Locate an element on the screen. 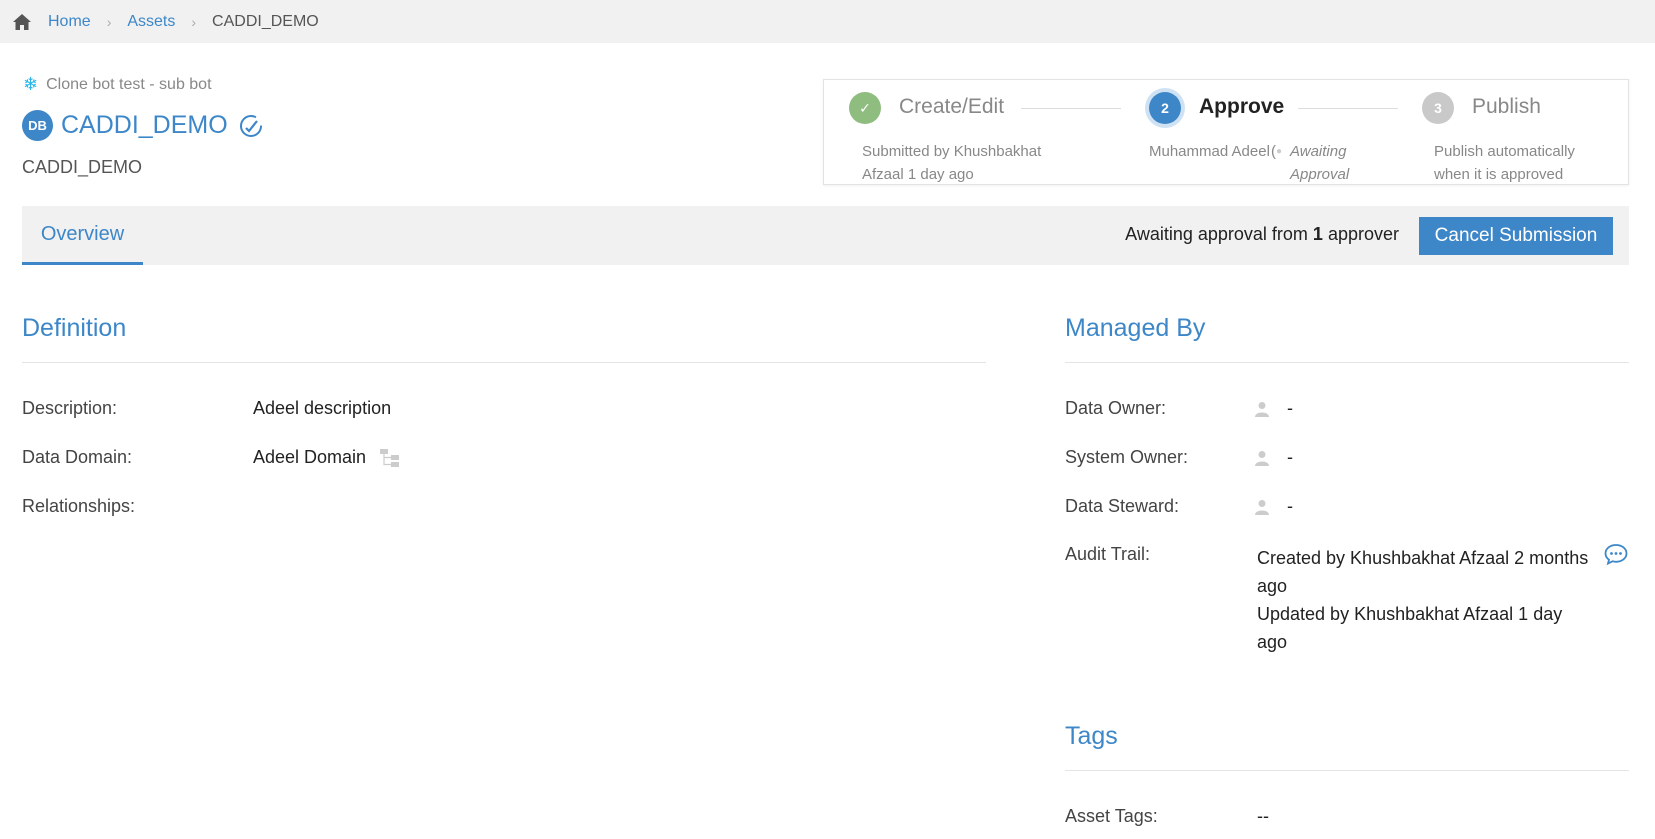  approval-prefix: Awaiting approval from is located at coordinates (1216, 234).